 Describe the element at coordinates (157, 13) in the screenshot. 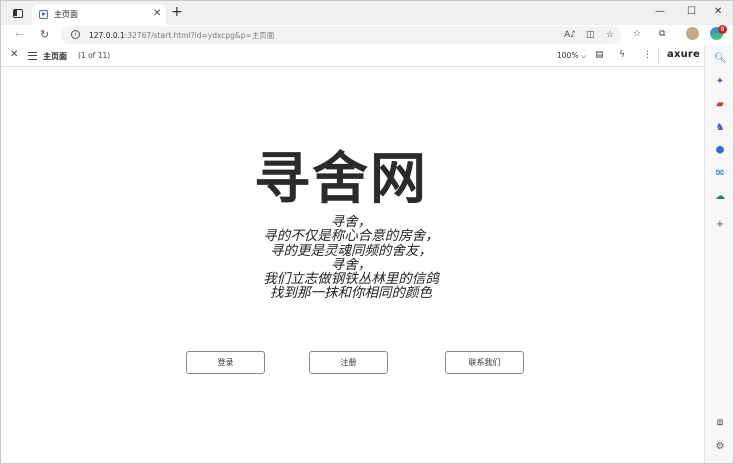

I see `tab-close-icon: ✕` at that location.